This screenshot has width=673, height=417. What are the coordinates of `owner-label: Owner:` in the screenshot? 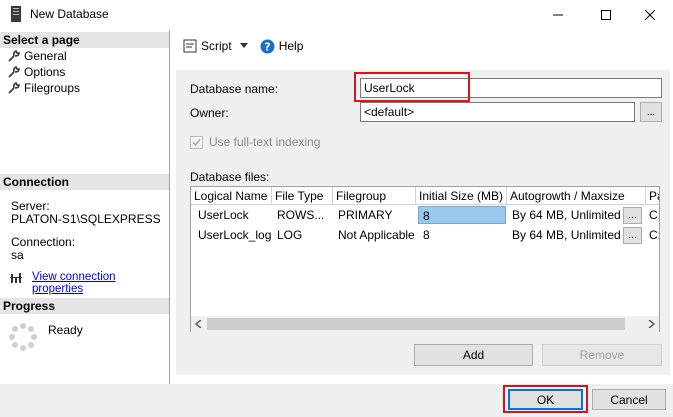 It's located at (209, 113).